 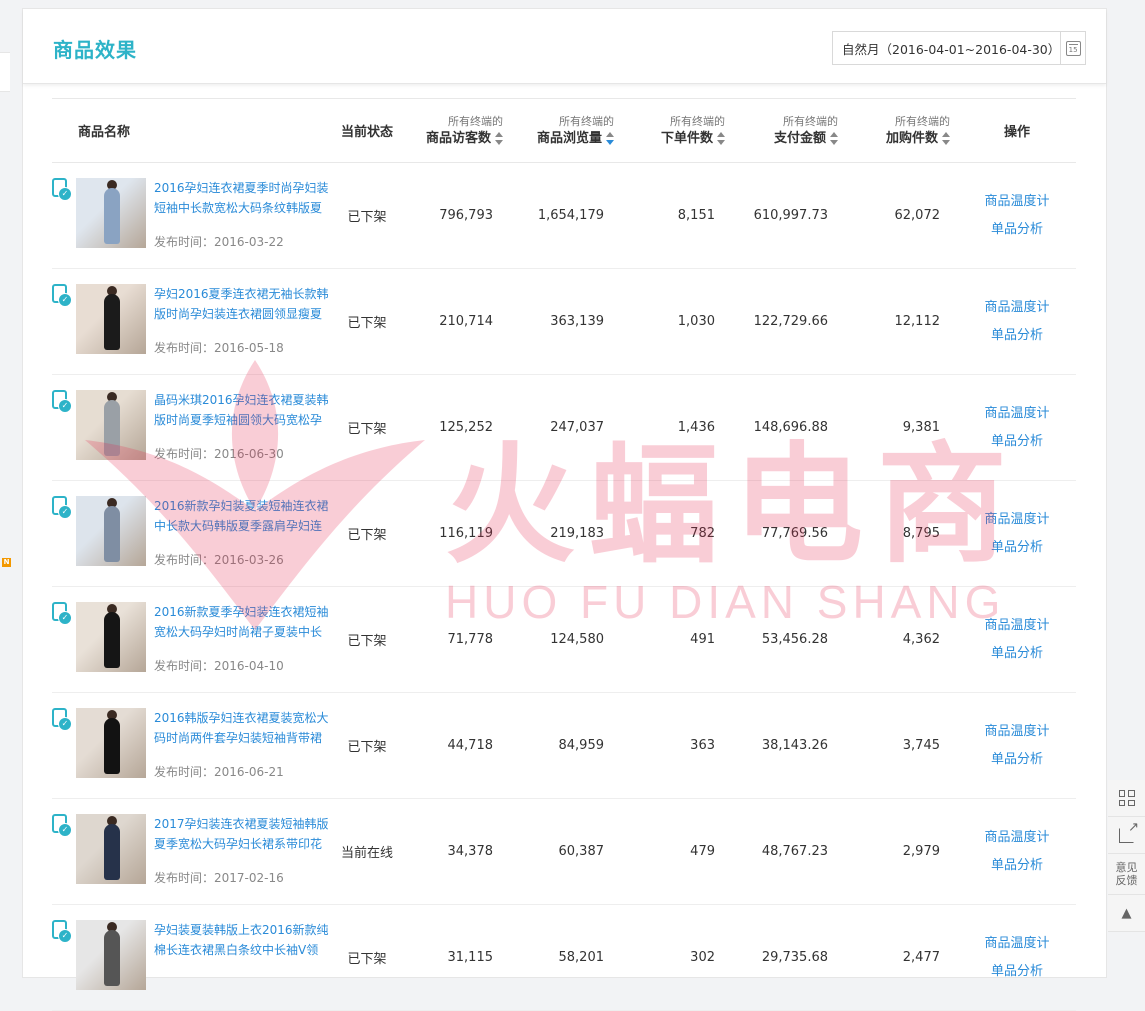 I want to click on cell-cart: 8,795, so click(x=902, y=533).